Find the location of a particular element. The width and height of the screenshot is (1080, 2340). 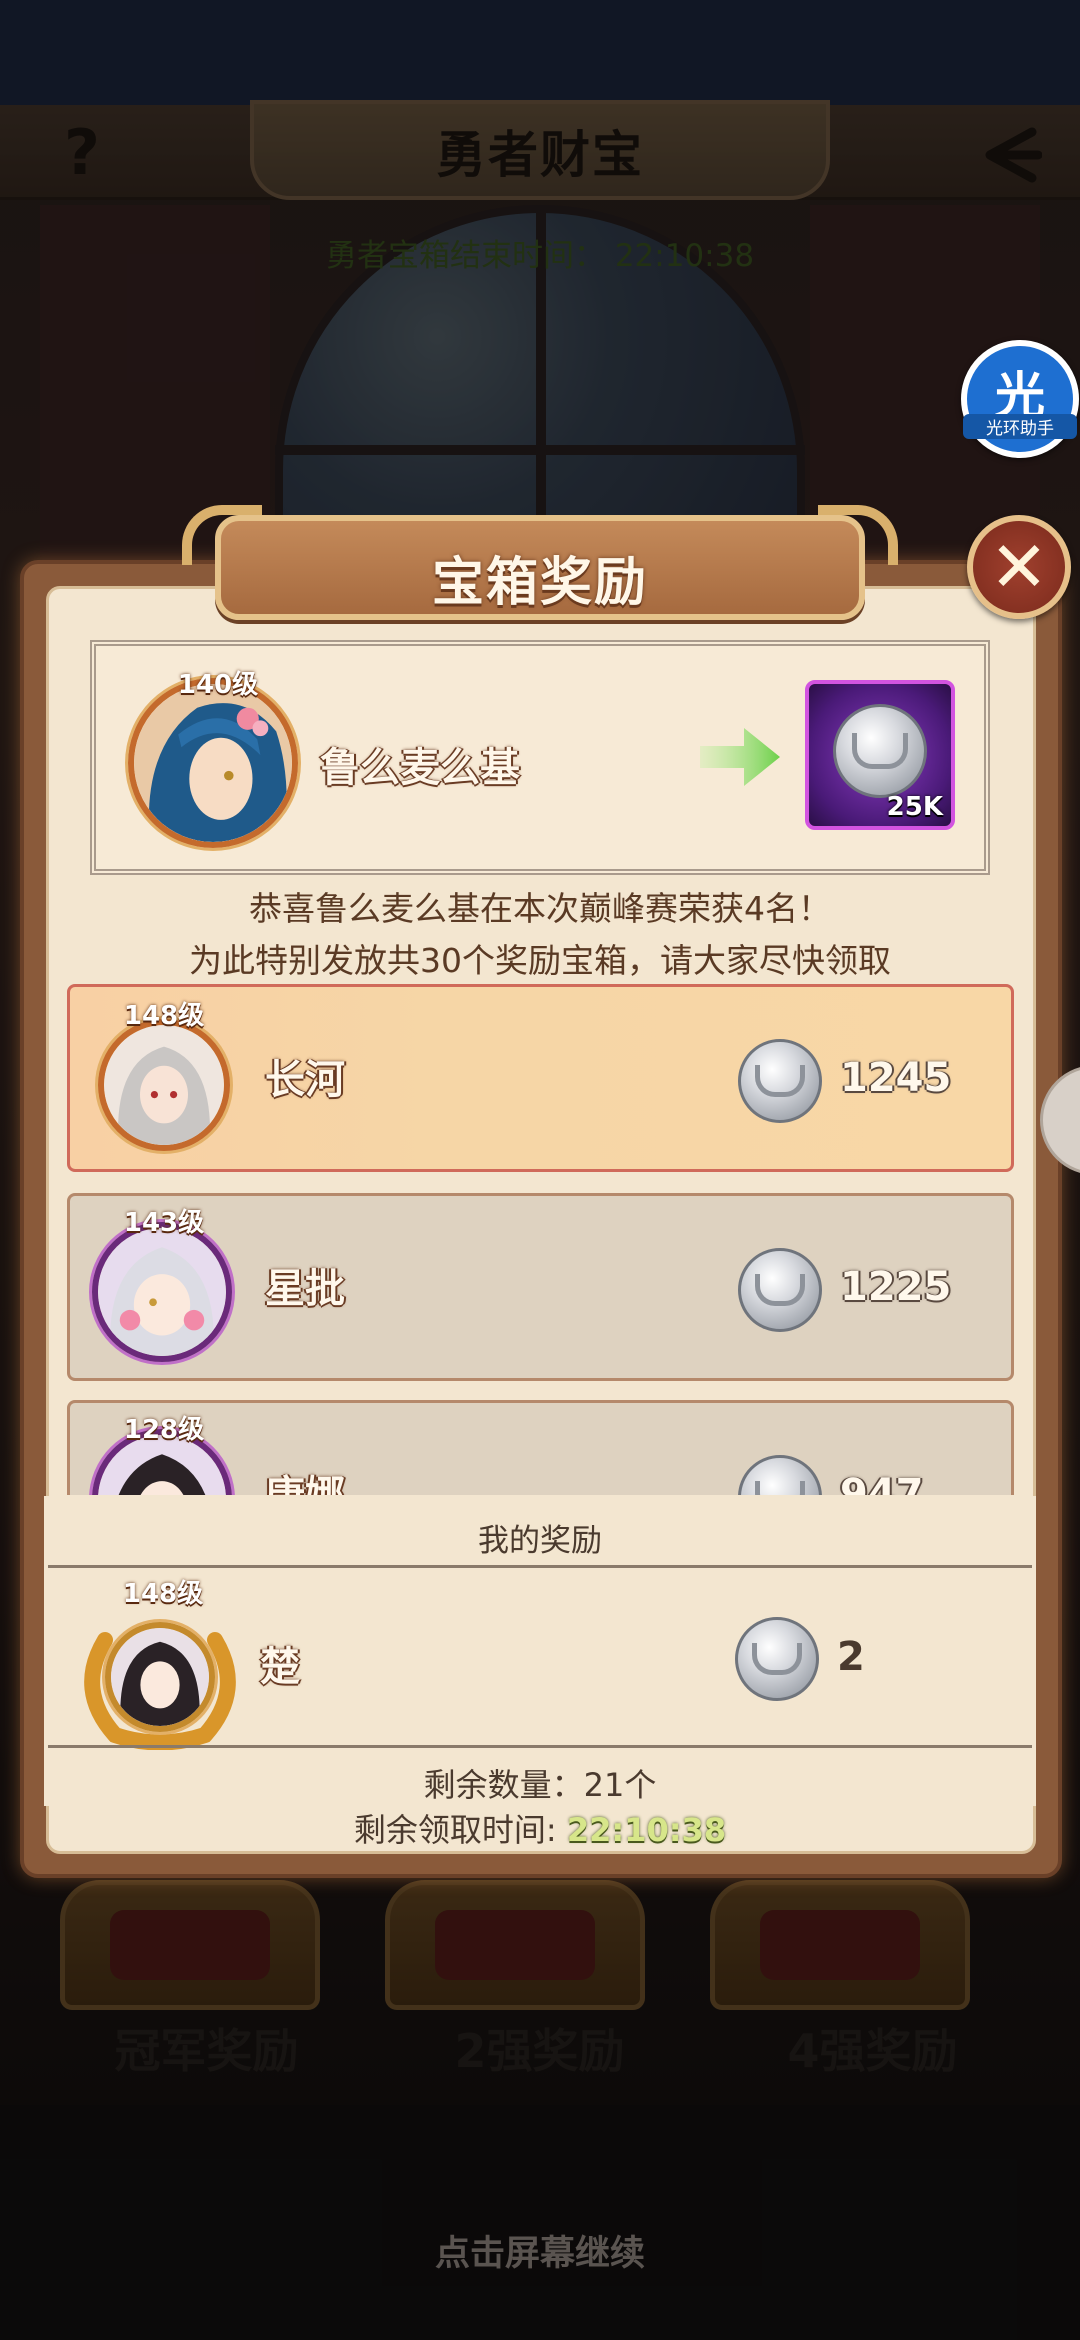

prize-amount: 25K is located at coordinates (914, 807).